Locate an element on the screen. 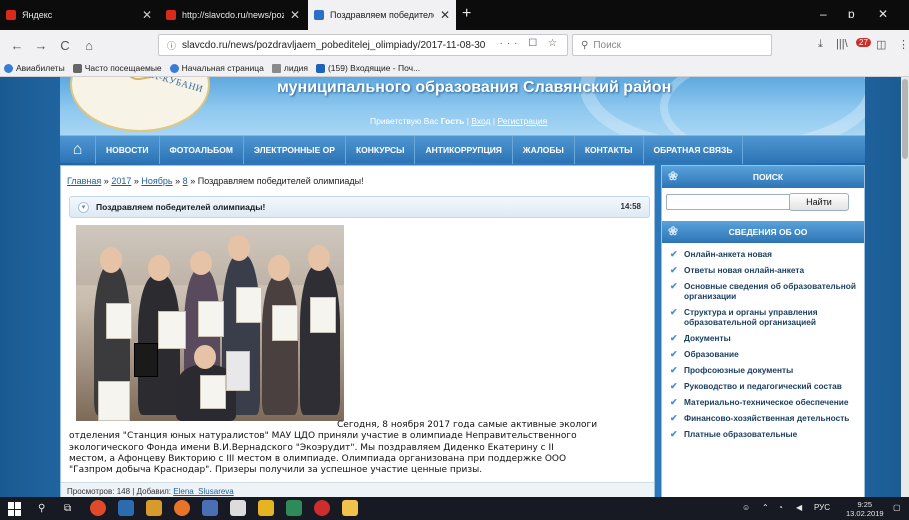 The image size is (909, 520). views-label: Просмотров: is located at coordinates (91, 491).